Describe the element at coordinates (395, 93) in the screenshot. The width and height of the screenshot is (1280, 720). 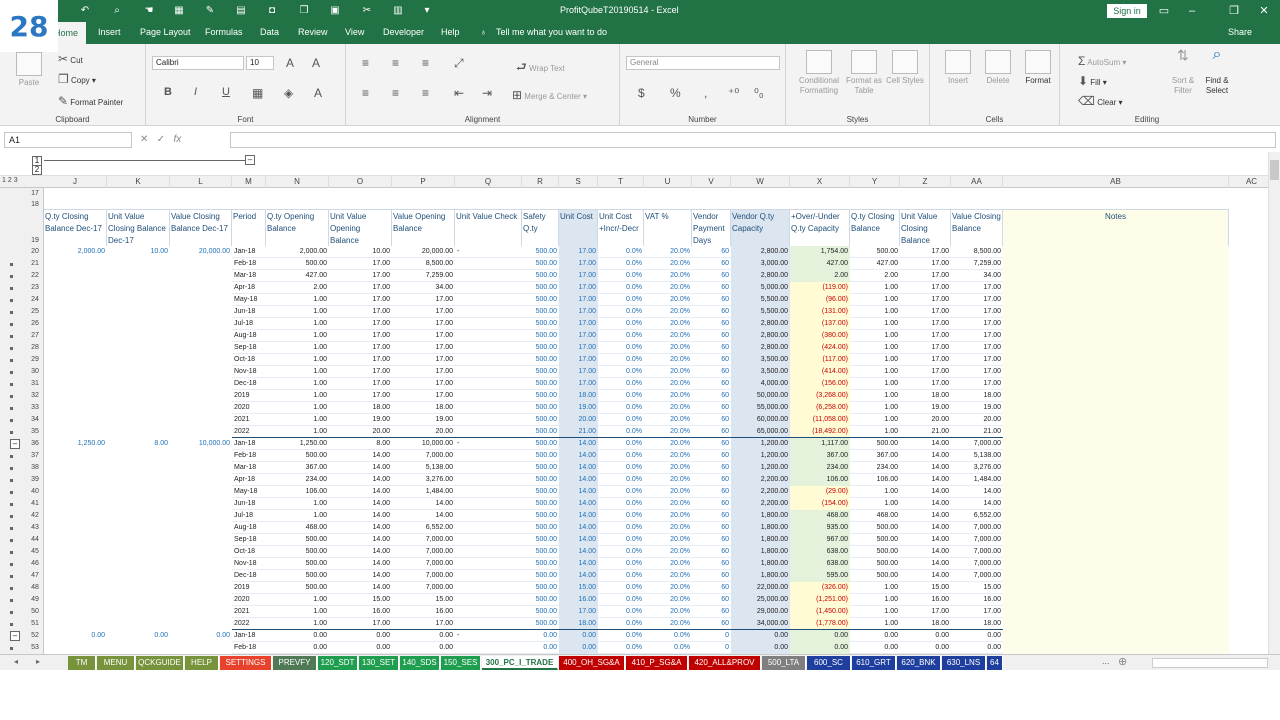
I see `align-center-button: ≡` at that location.